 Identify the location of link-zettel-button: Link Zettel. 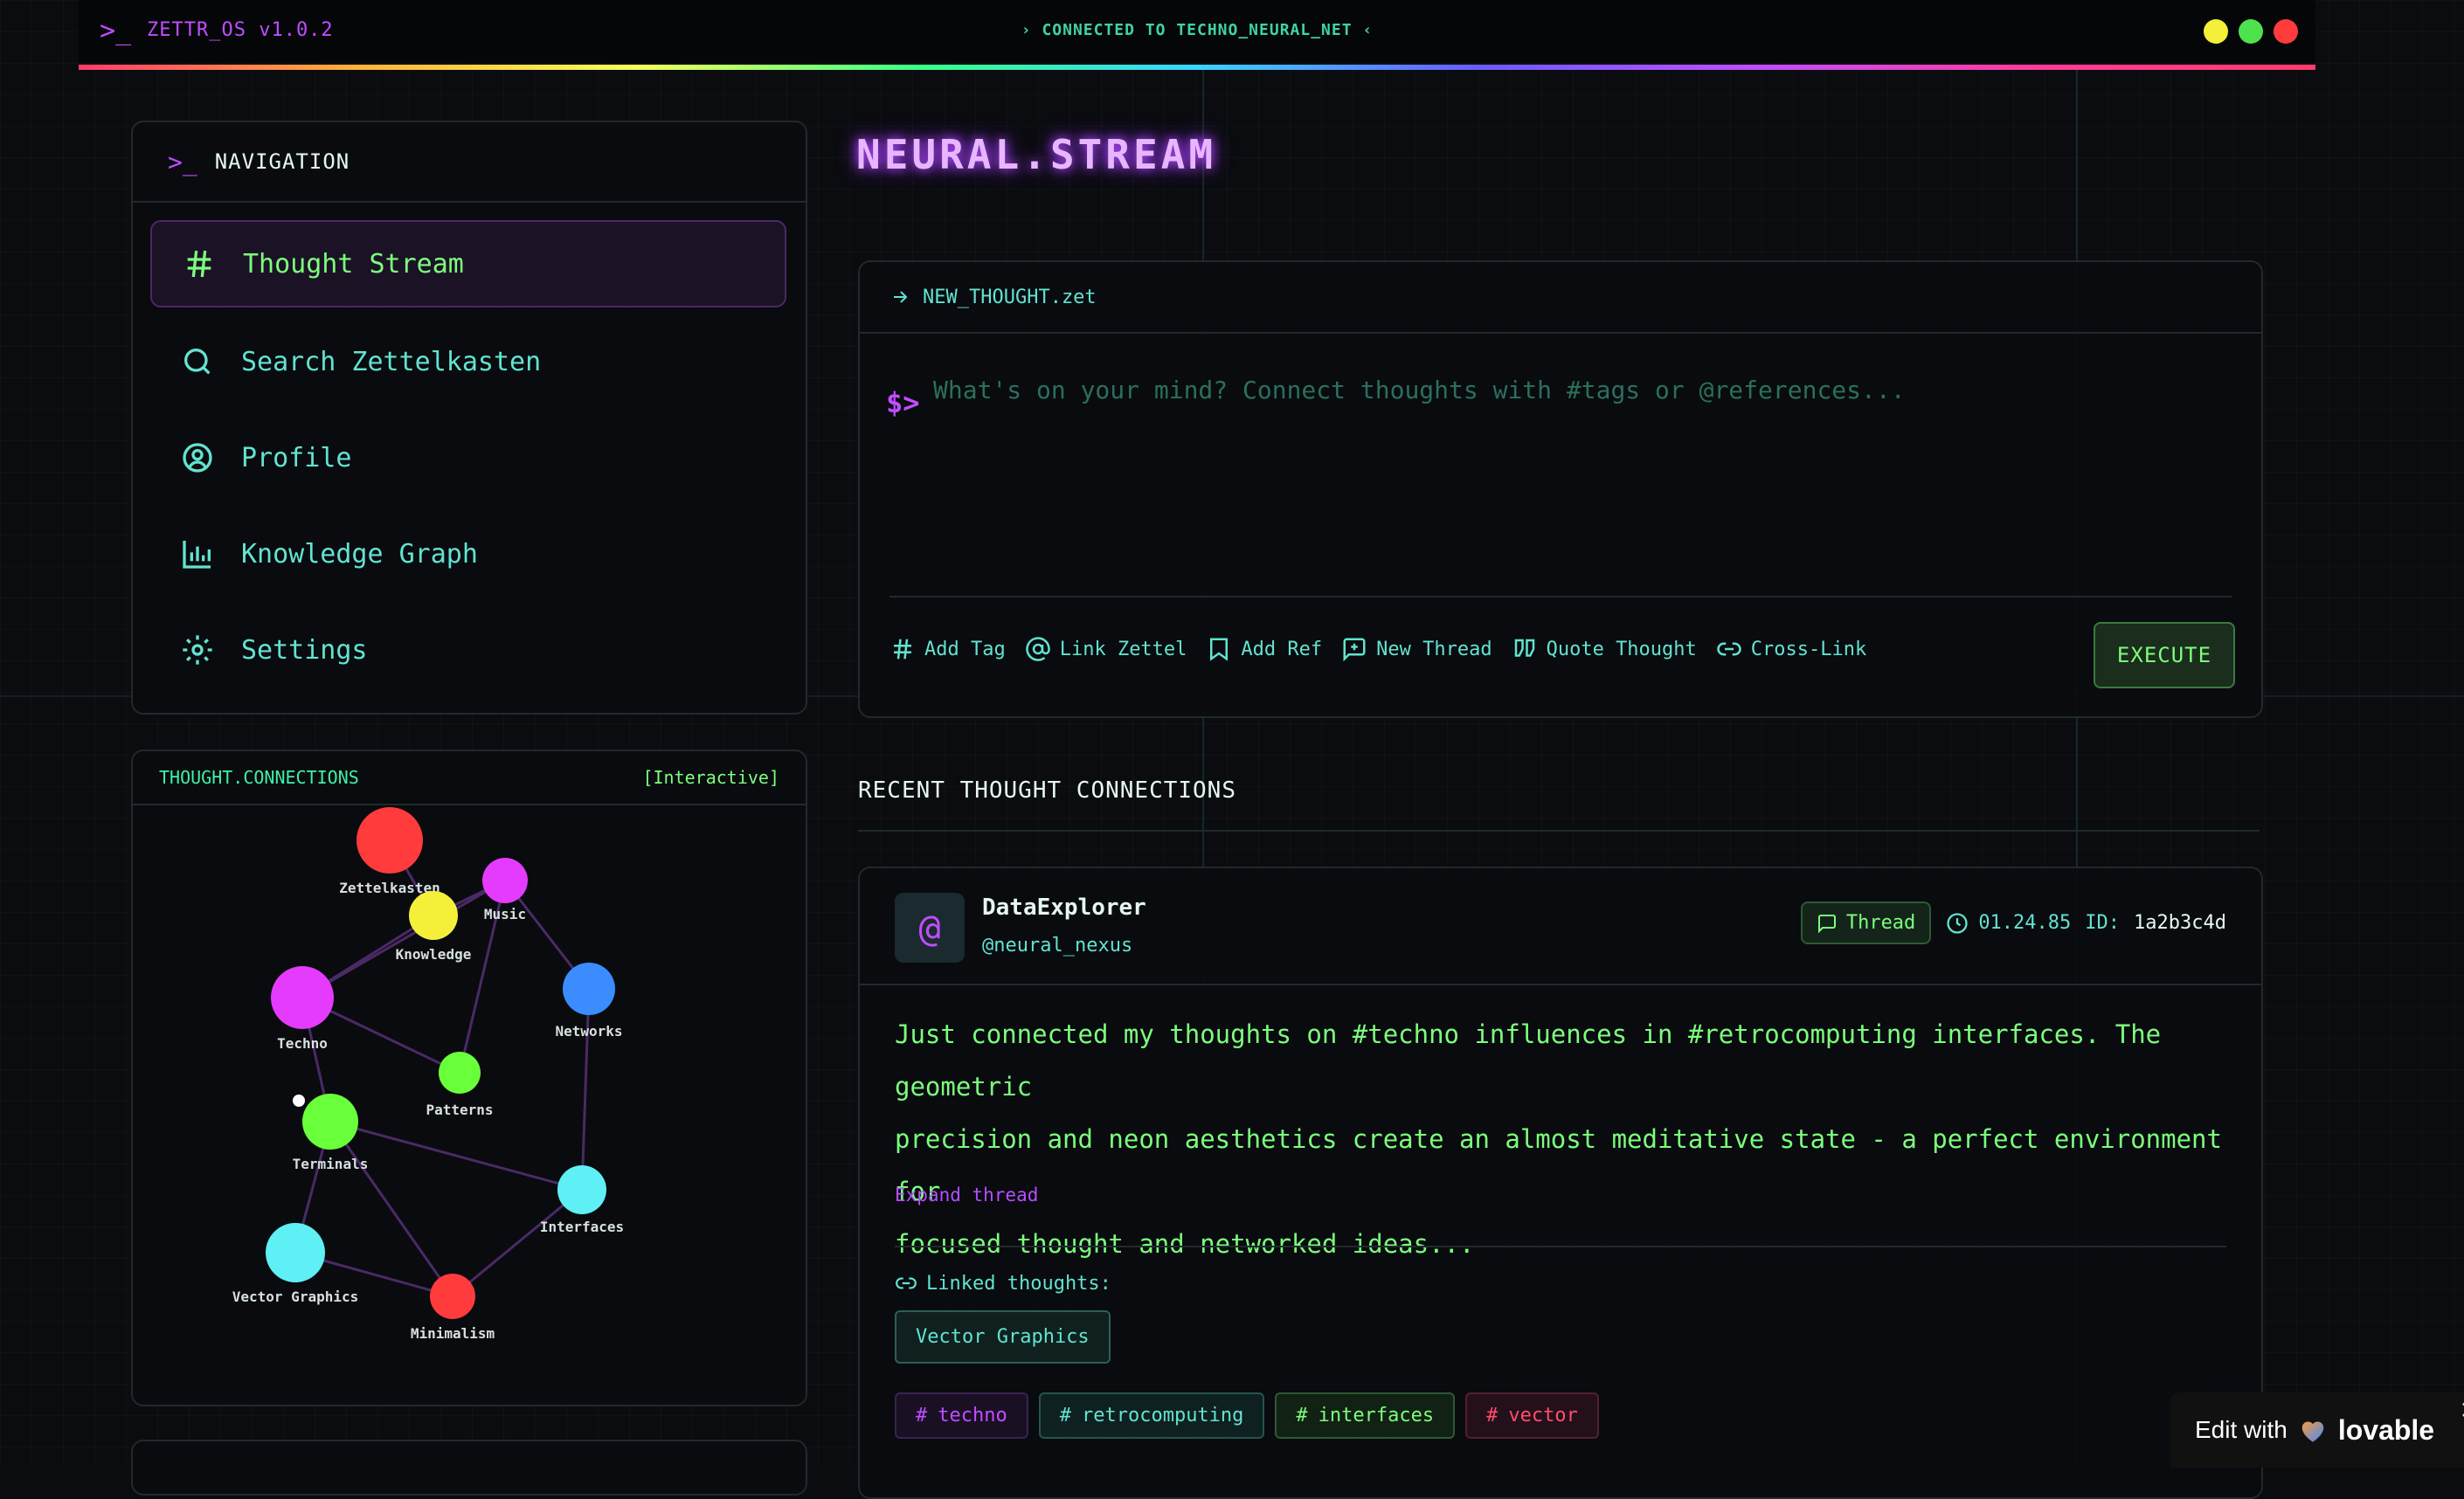
(1106, 649).